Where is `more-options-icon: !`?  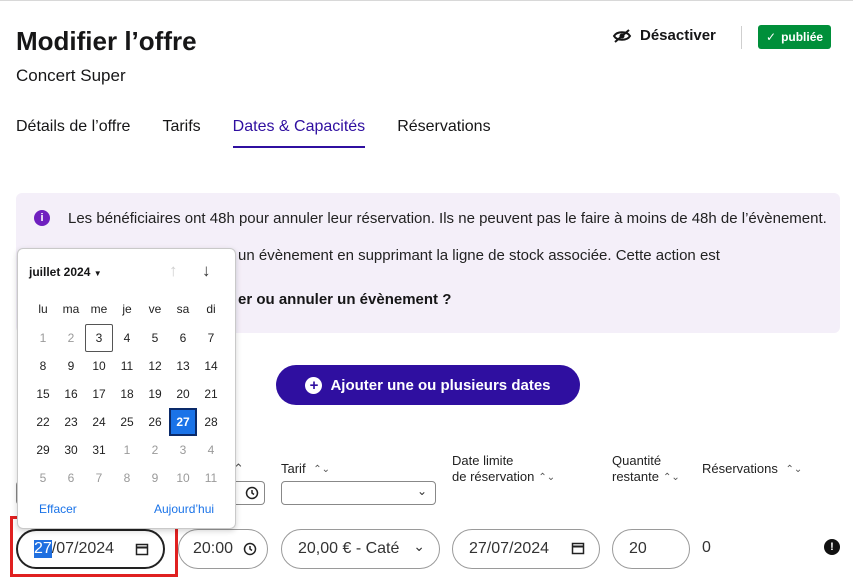 more-options-icon: ! is located at coordinates (832, 547).